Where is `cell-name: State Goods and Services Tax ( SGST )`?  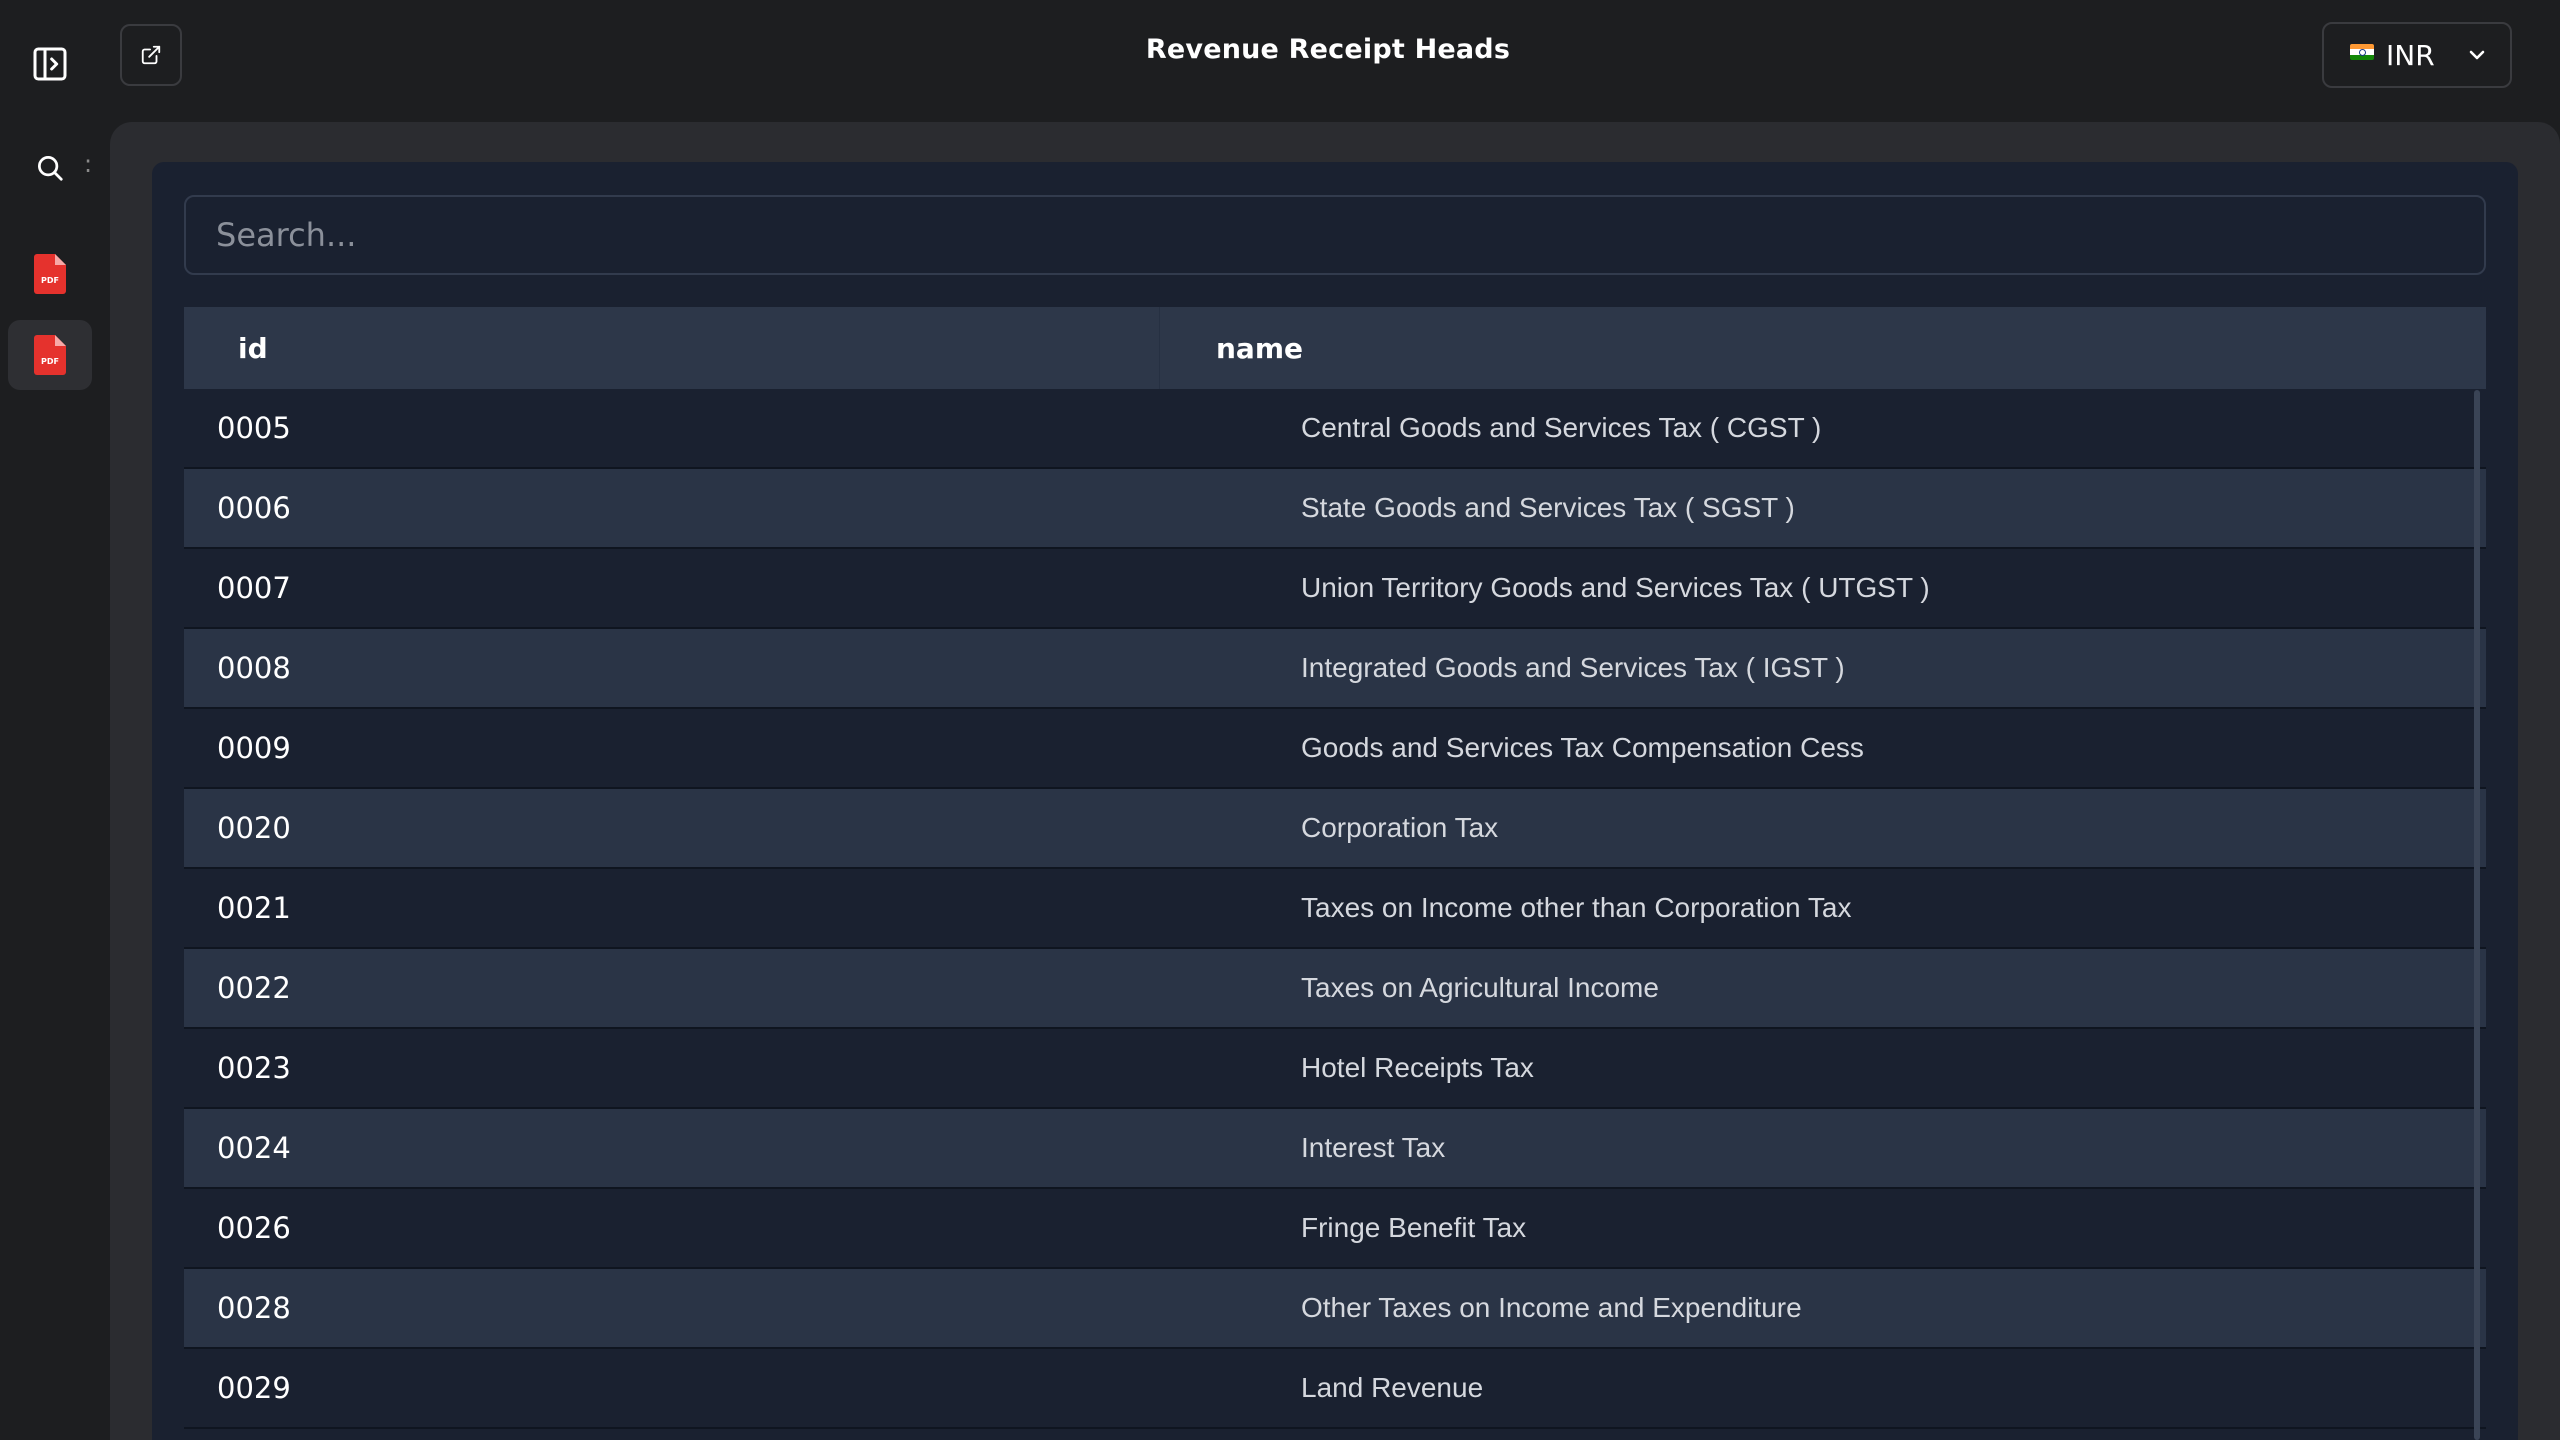 cell-name: State Goods and Services Tax ( SGST ) is located at coordinates (1548, 507).